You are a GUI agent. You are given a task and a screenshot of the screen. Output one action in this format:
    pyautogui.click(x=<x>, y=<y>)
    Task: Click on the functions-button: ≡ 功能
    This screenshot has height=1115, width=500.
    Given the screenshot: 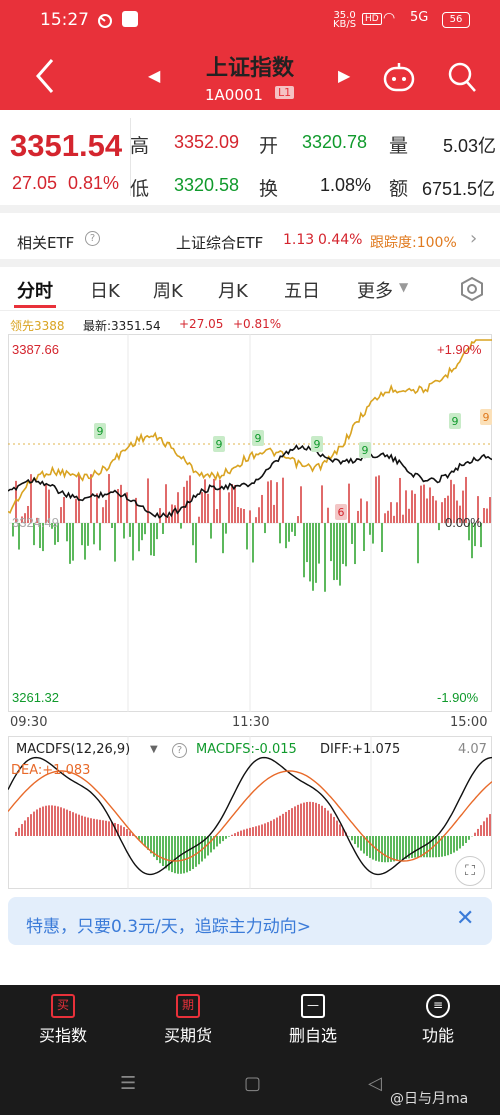 What is the action you would take?
    pyautogui.click(x=438, y=1020)
    